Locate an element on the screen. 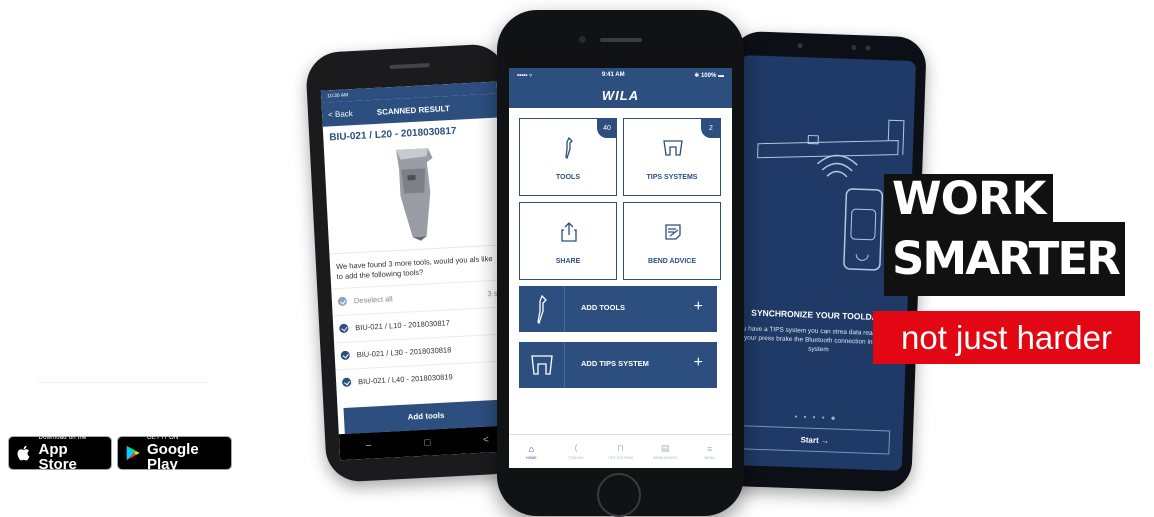  bend-advice-tile: BEND ADVICE is located at coordinates (672, 241).